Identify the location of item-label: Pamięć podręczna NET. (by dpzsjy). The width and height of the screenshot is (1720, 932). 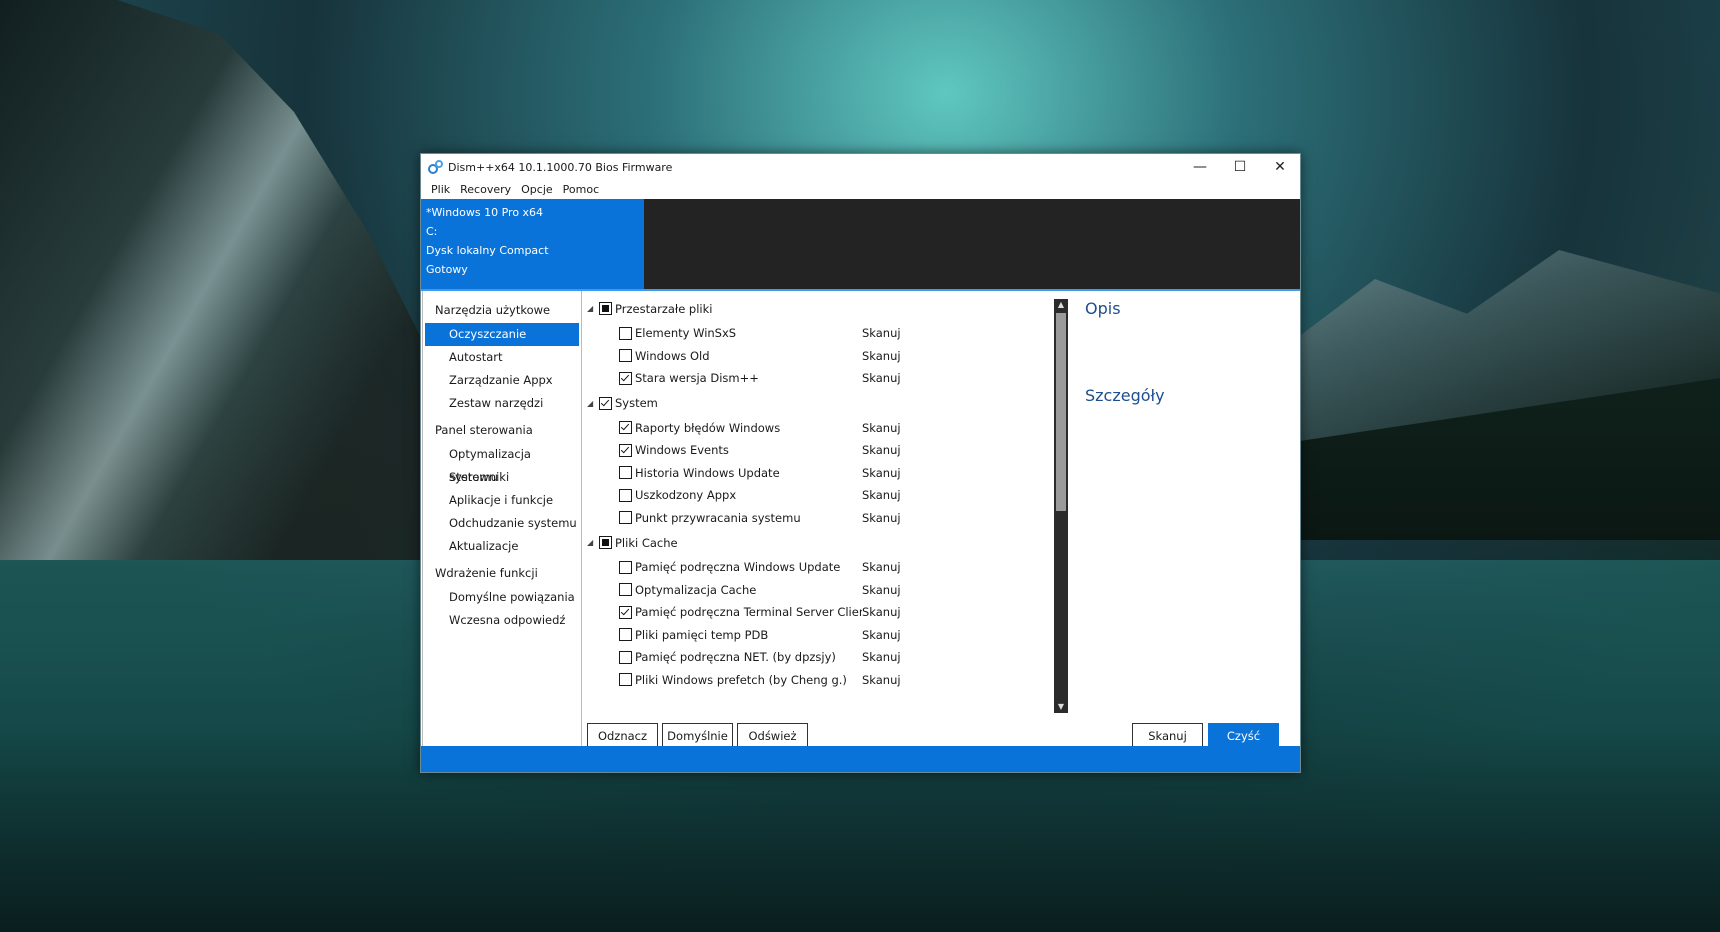
(735, 657).